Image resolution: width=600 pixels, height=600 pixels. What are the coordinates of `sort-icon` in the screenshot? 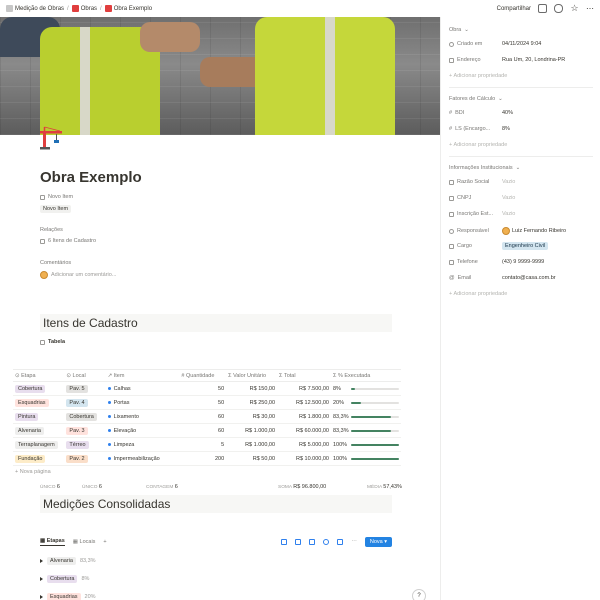 It's located at (298, 542).